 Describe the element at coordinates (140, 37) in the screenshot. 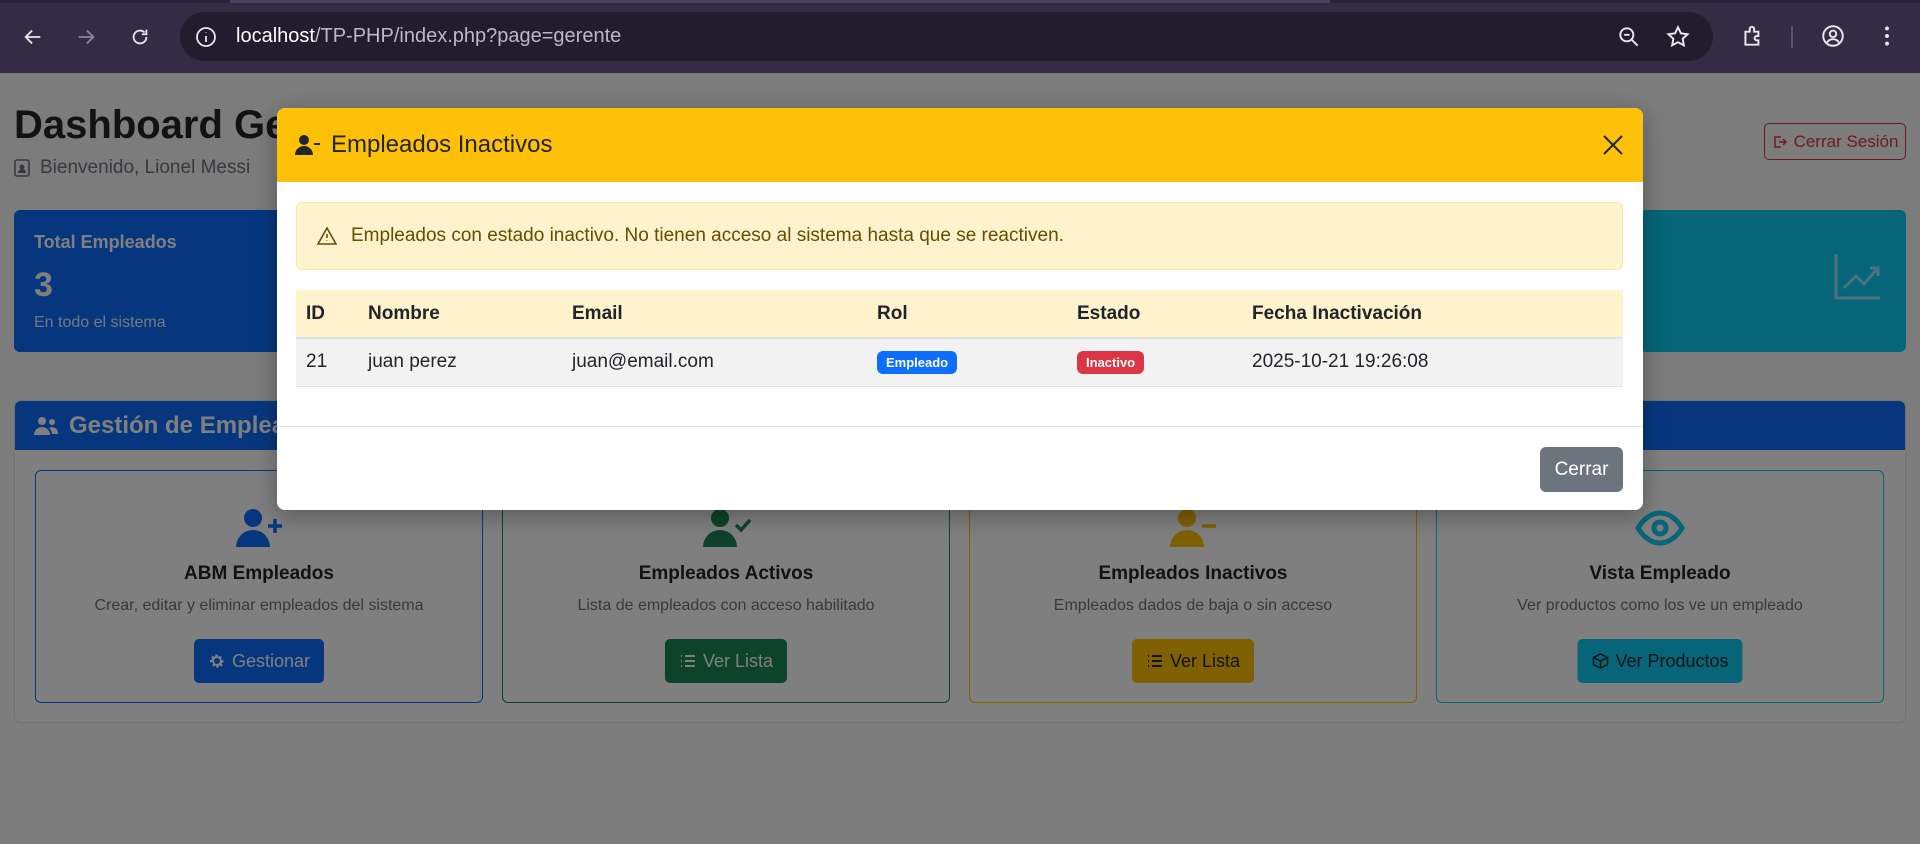

I see `reload-icon` at that location.